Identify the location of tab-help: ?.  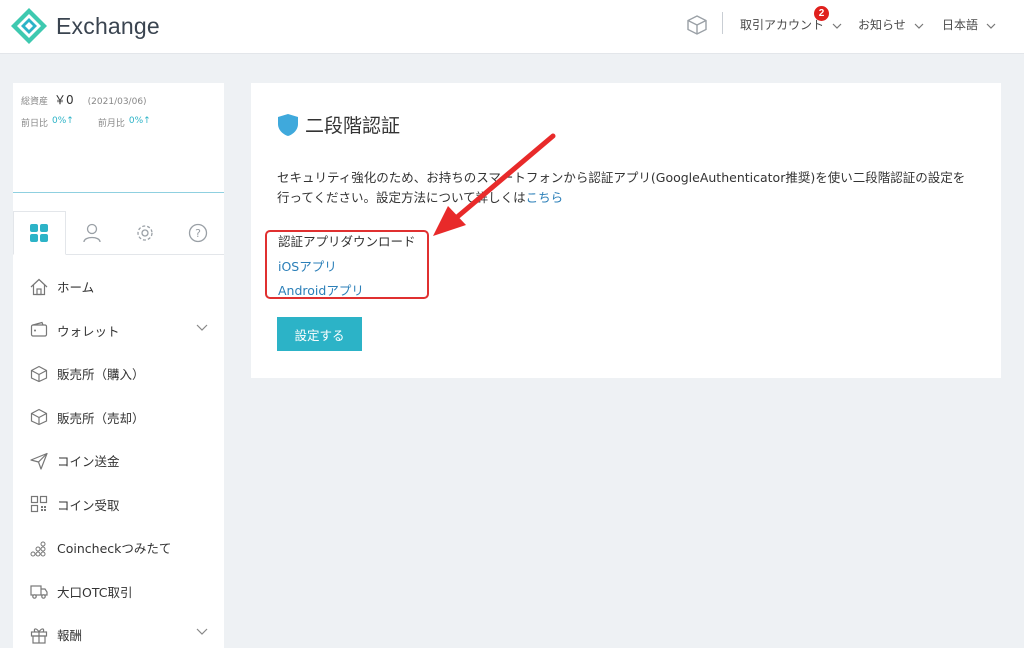
(197, 233).